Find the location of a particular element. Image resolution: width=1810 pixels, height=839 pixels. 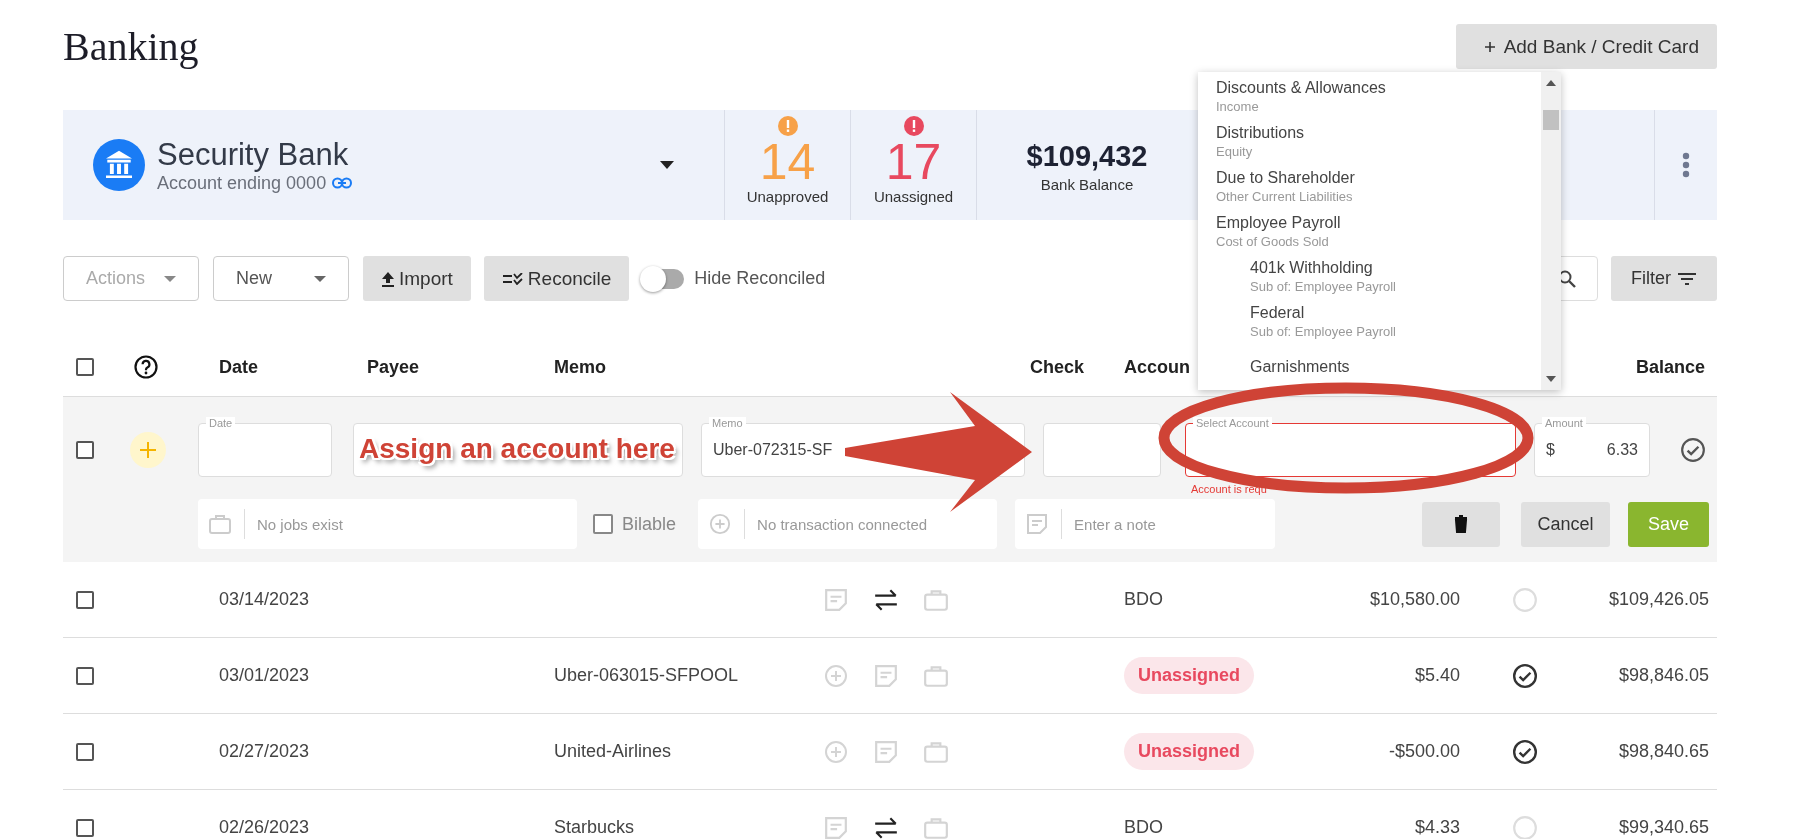

table-cell: Uber-063015-SFPOOL is located at coordinates (646, 675).